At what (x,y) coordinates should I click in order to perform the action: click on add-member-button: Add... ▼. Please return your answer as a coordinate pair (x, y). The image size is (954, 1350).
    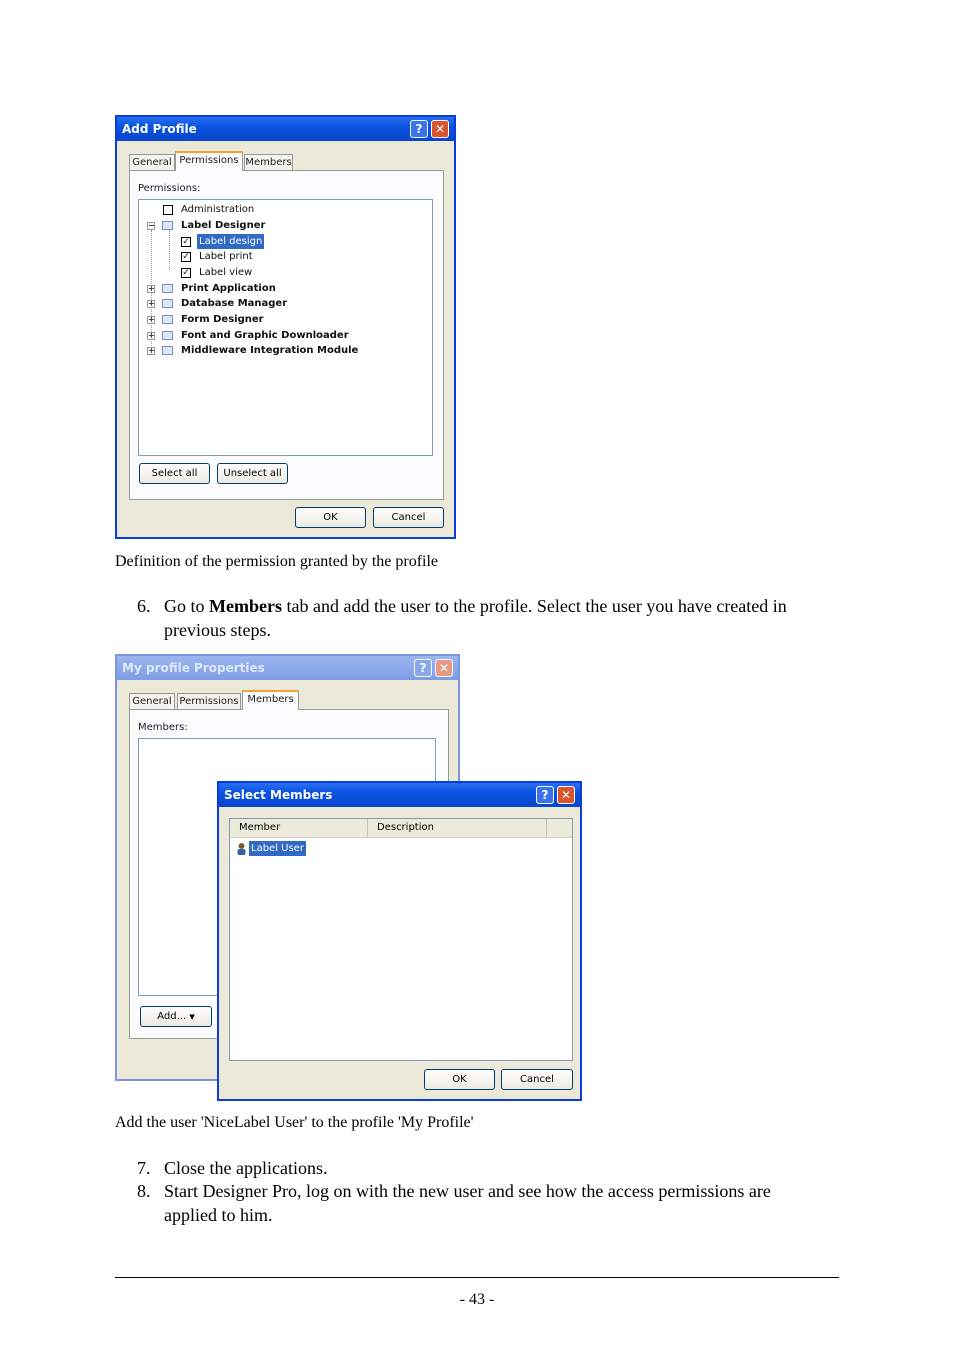
    Looking at the image, I should click on (176, 1016).